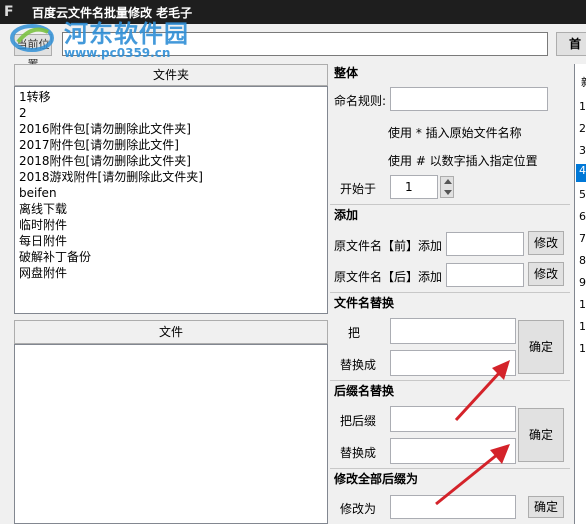  Describe the element at coordinates (472, 433) in the screenshot. I see `annotation-arrows` at that location.